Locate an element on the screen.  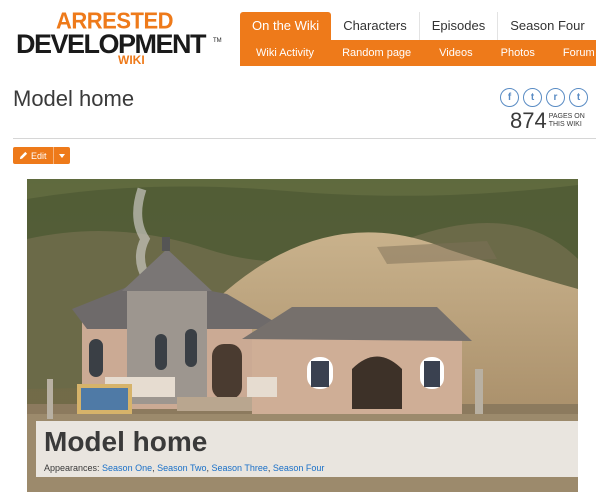
social-share: f t r t is located at coordinates (544, 97).